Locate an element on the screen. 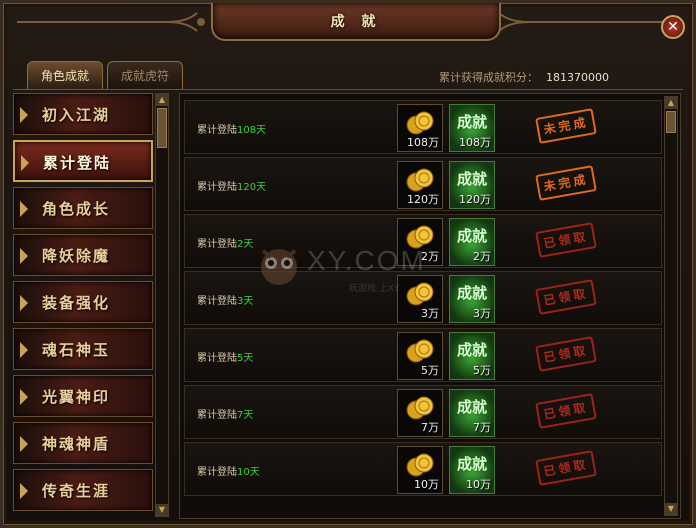 The height and width of the screenshot is (528, 696). achievement-desc: 累计登陆2天 is located at coordinates (225, 244).